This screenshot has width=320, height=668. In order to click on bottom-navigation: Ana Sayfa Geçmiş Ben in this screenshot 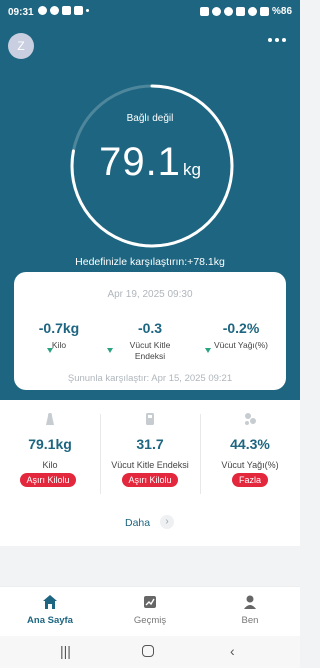, I will do `click(150, 611)`.